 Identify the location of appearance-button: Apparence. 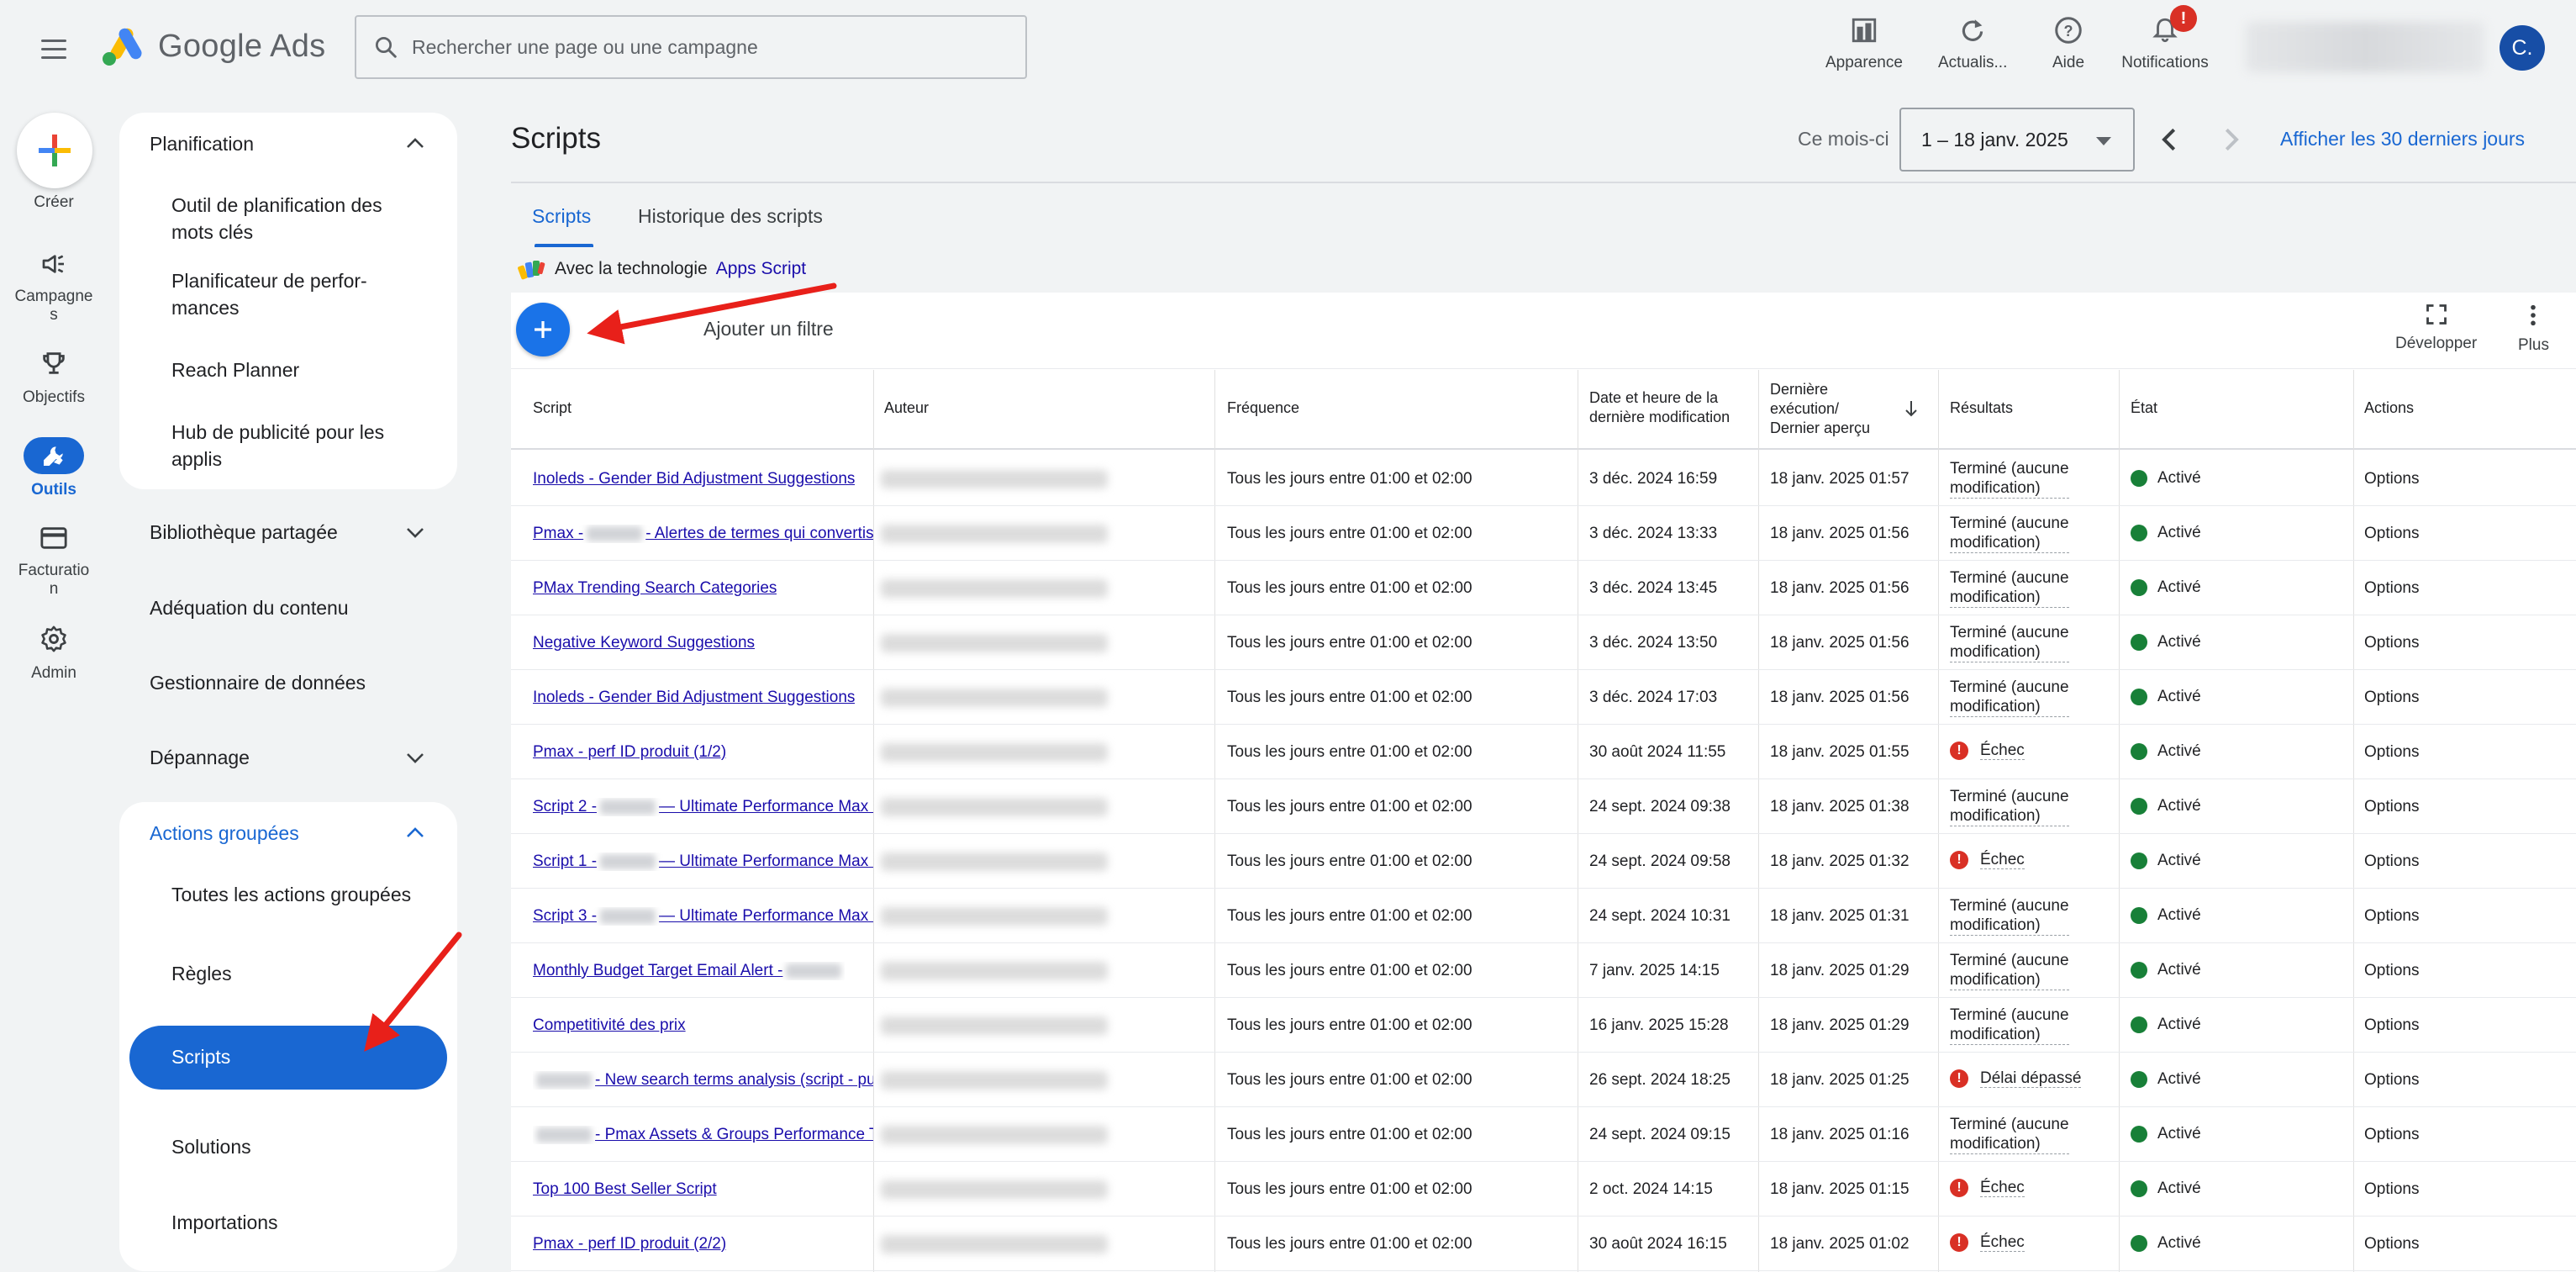
(1864, 42).